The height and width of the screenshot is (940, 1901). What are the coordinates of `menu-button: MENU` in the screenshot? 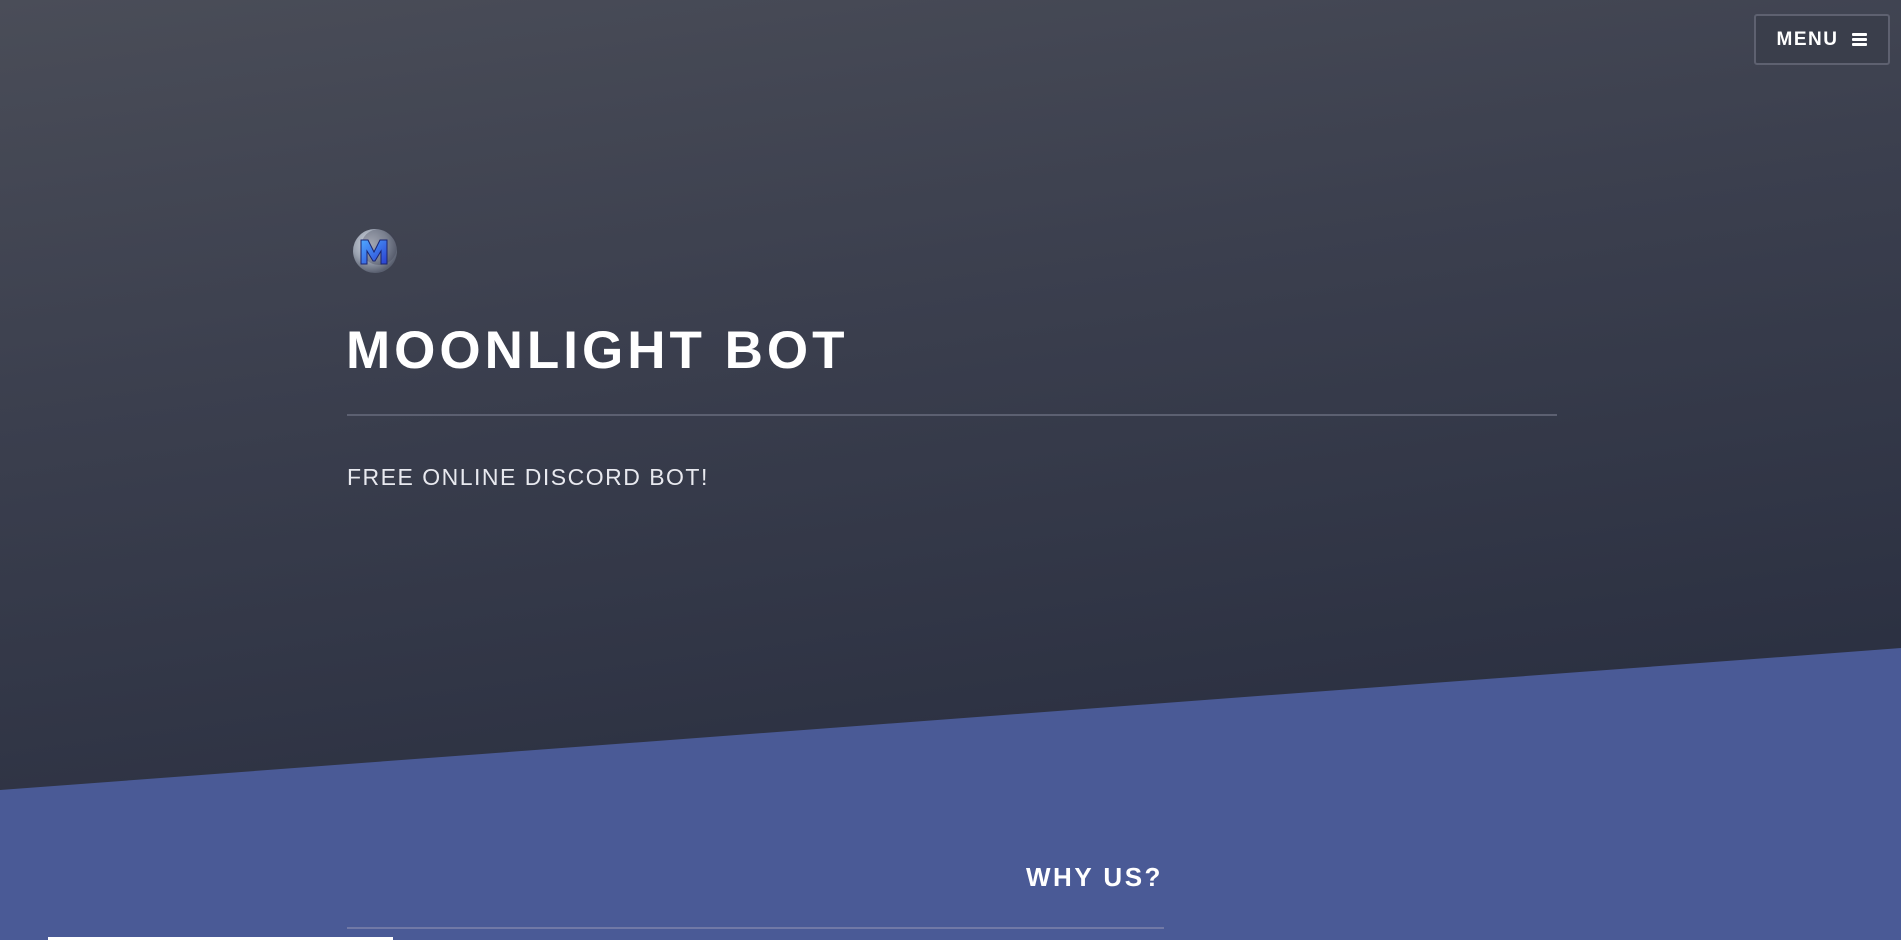 It's located at (1822, 39).